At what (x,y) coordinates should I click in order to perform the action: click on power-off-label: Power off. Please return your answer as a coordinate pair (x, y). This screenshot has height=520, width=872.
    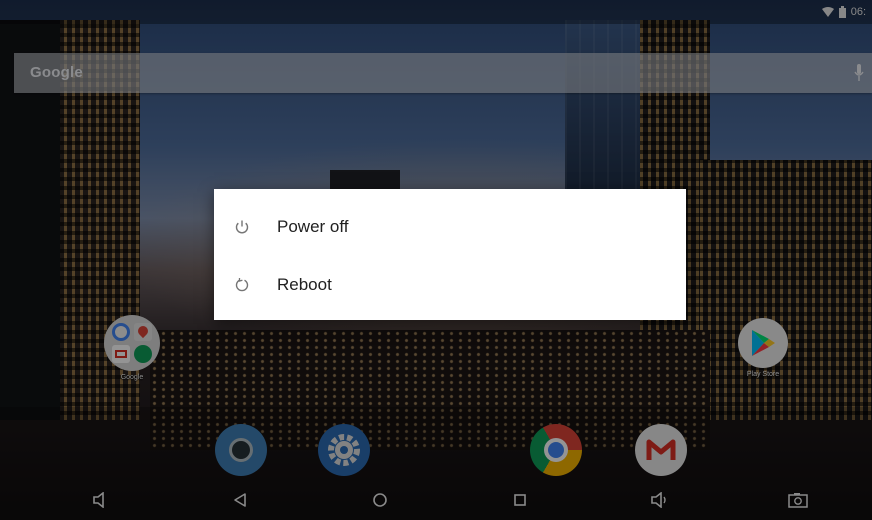
    Looking at the image, I should click on (313, 226).